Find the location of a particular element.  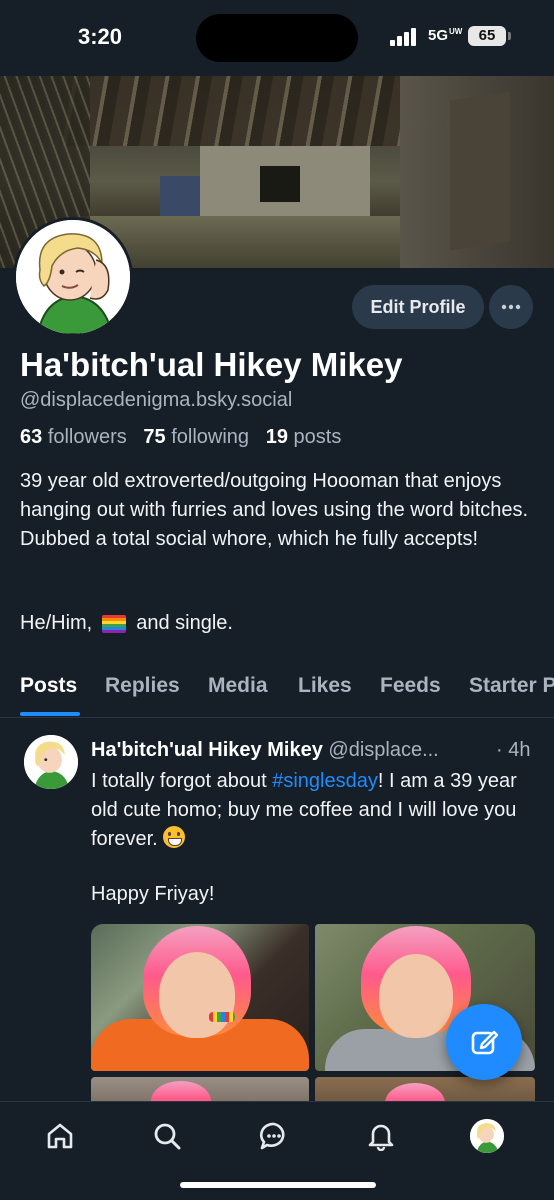

search-icon is located at coordinates (167, 1136).